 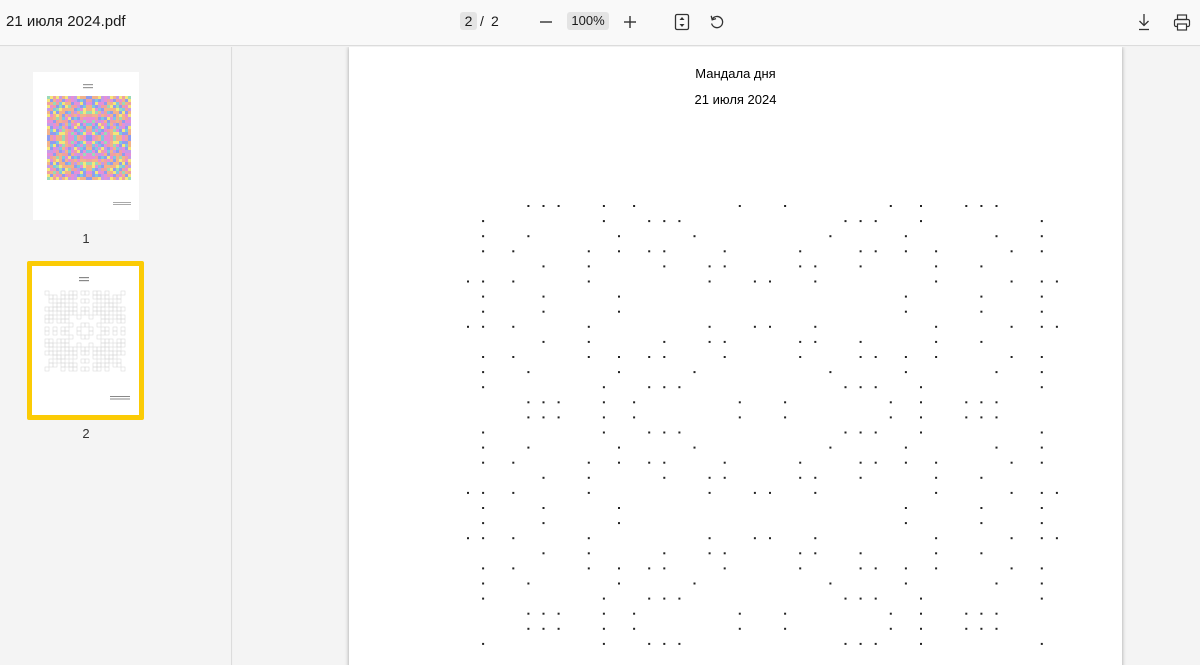 I want to click on print-icon, so click(x=1182, y=22).